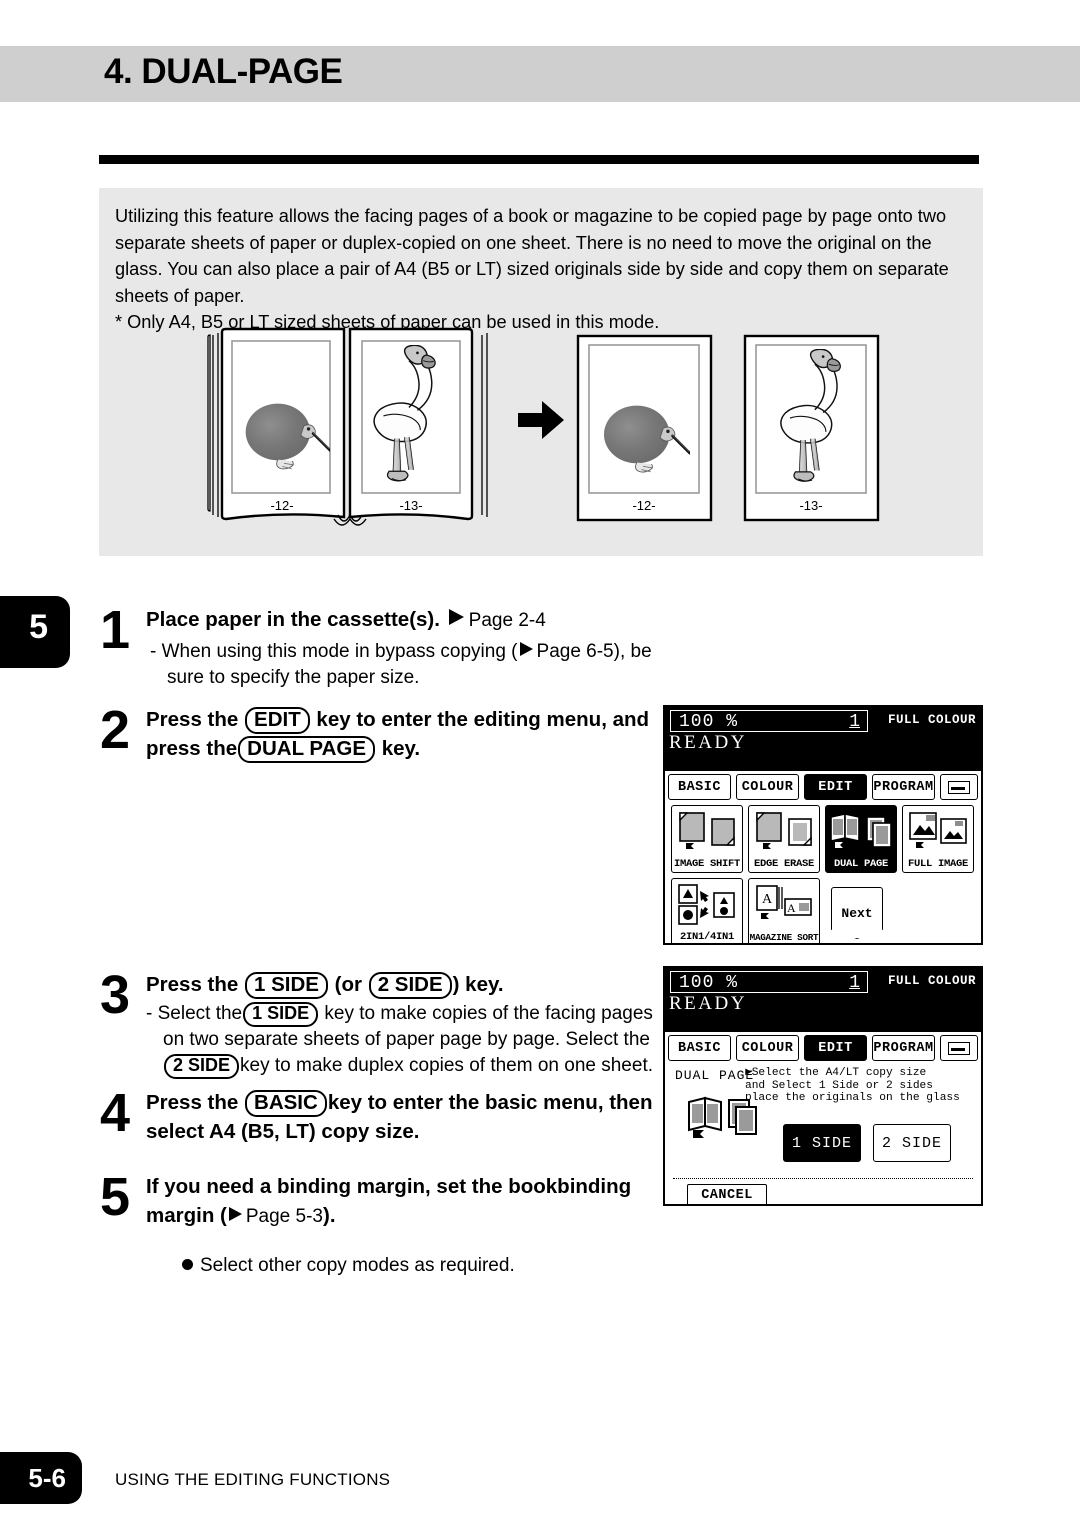  I want to click on chapter-tab: 5, so click(35, 632).